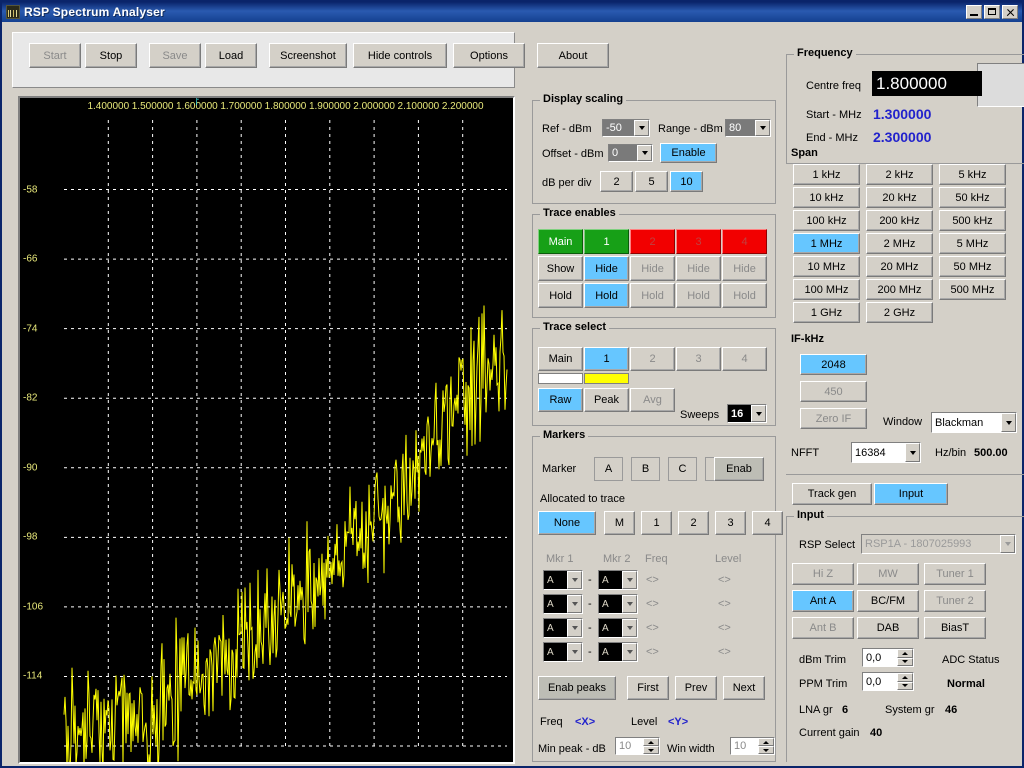  What do you see at coordinates (886, 452) in the screenshot?
I see `nfft-combo: 16384` at bounding box center [886, 452].